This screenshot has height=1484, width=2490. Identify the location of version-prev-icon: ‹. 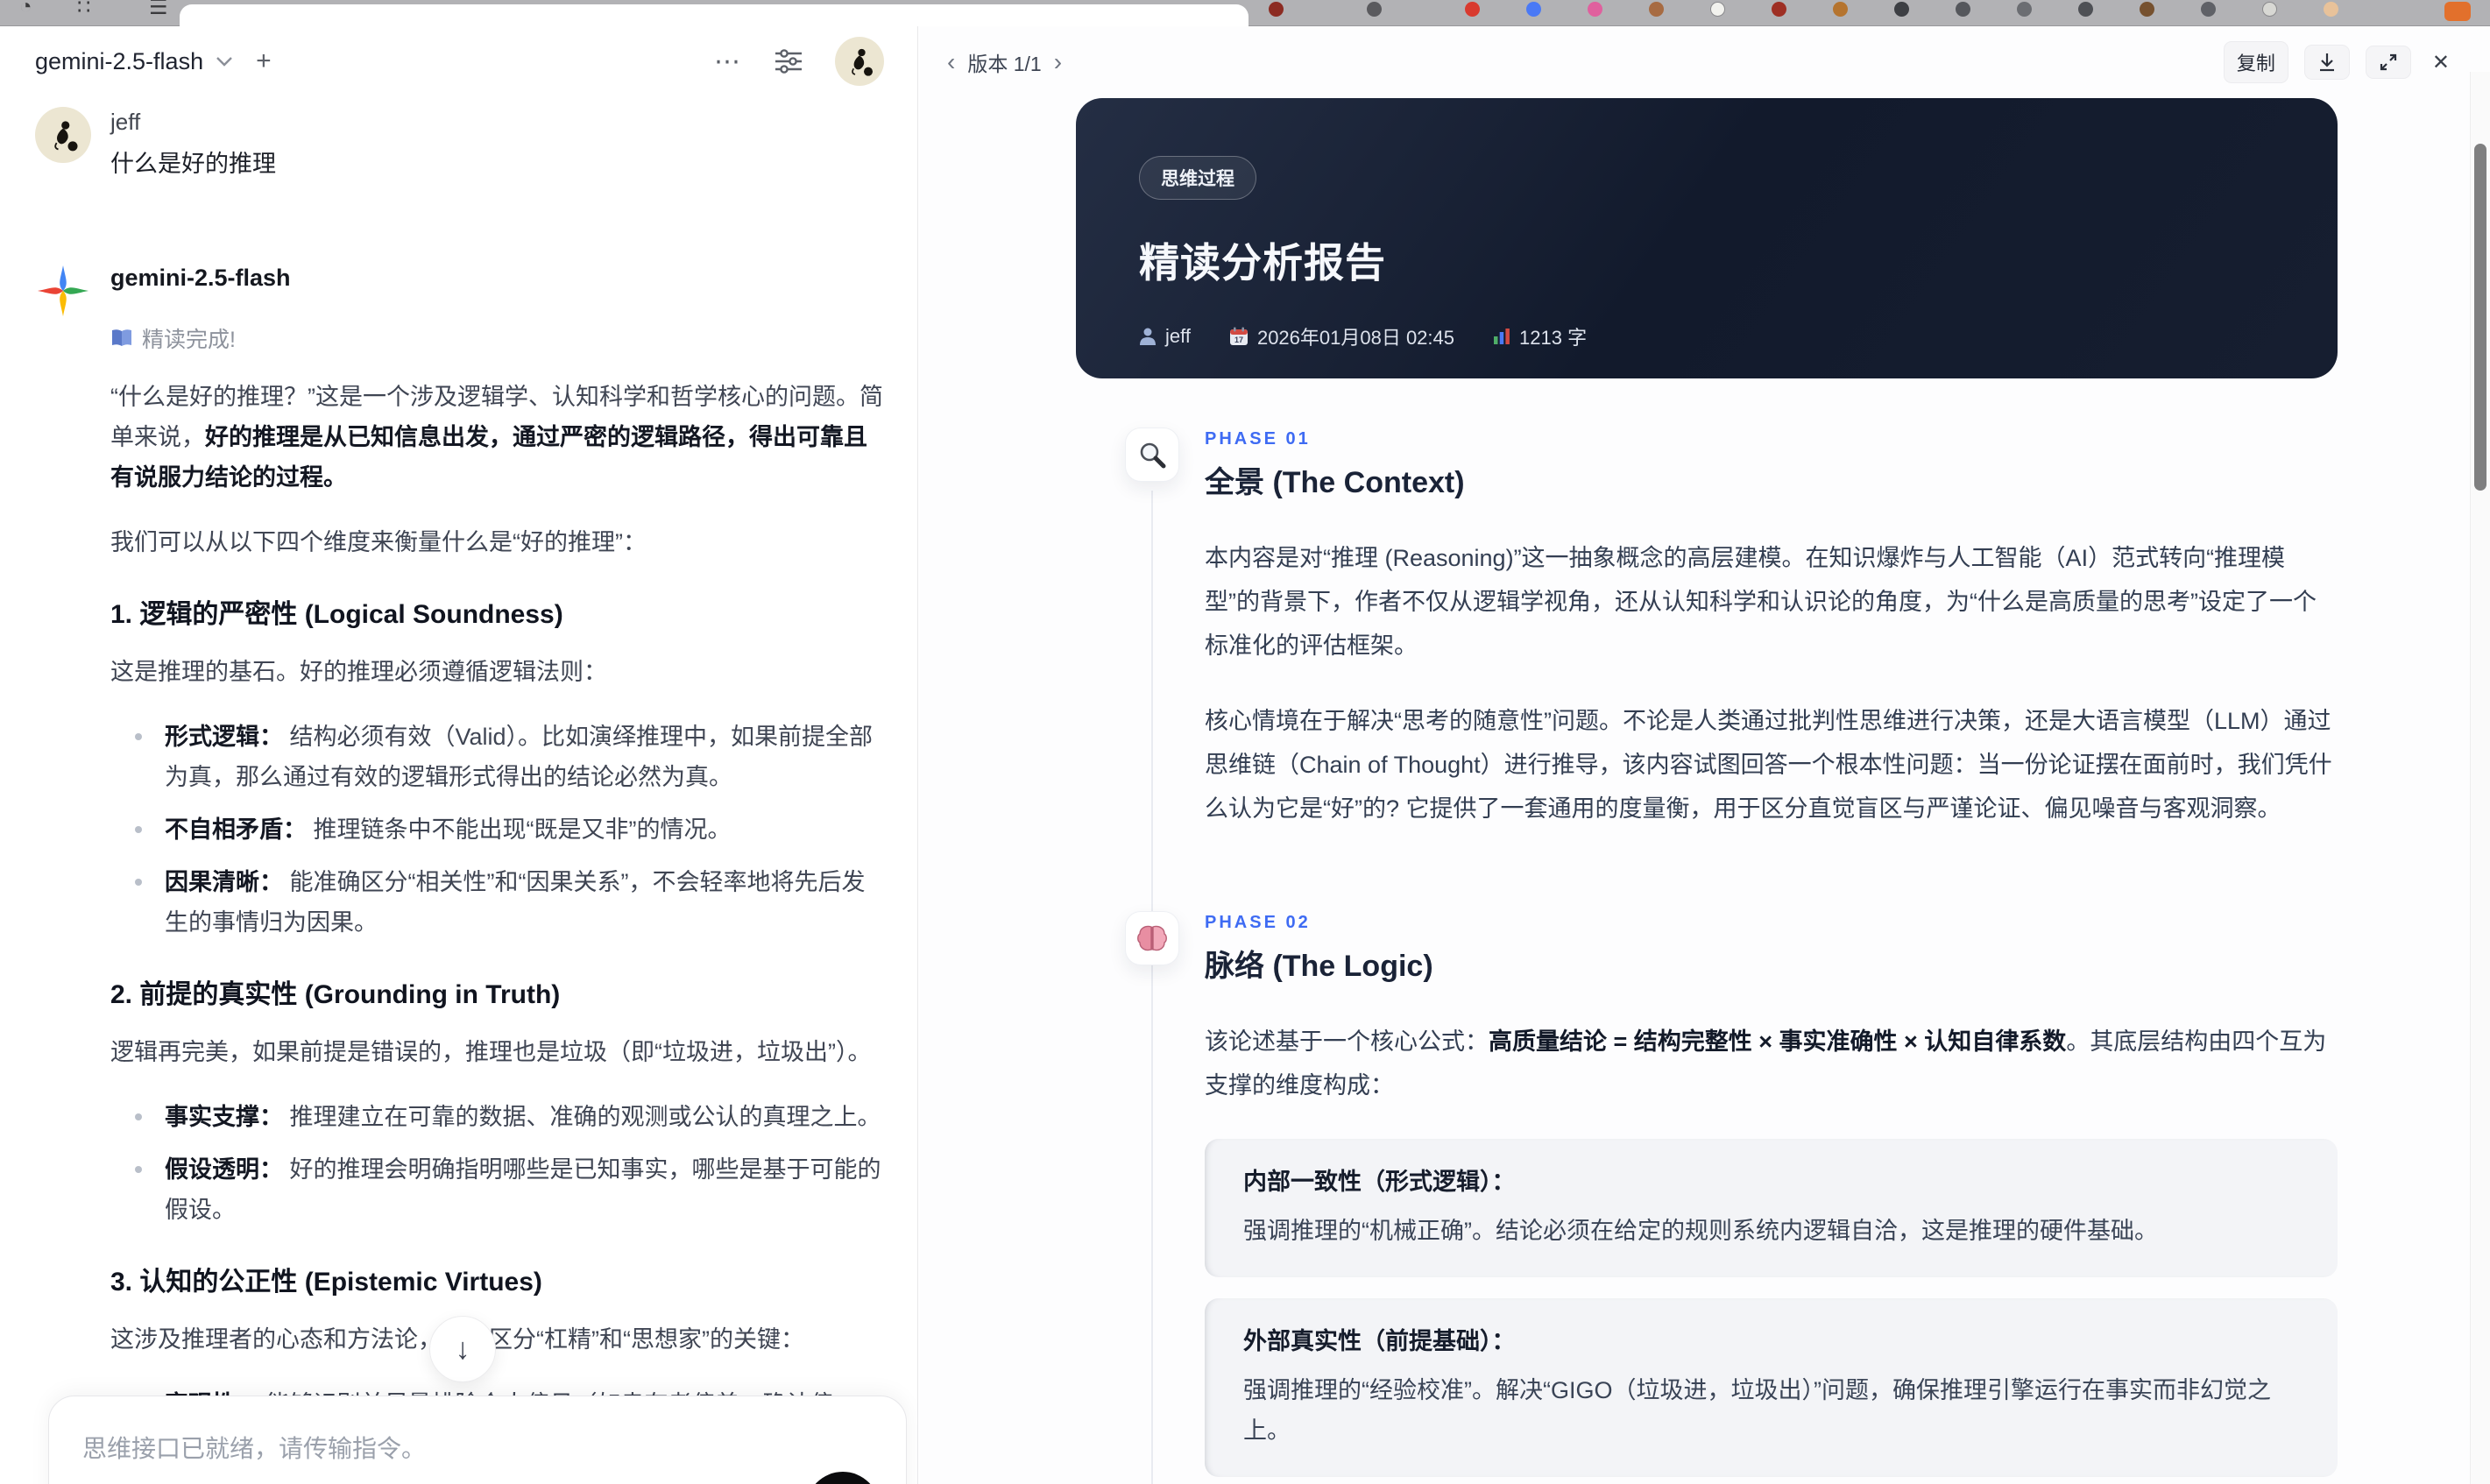
(951, 62).